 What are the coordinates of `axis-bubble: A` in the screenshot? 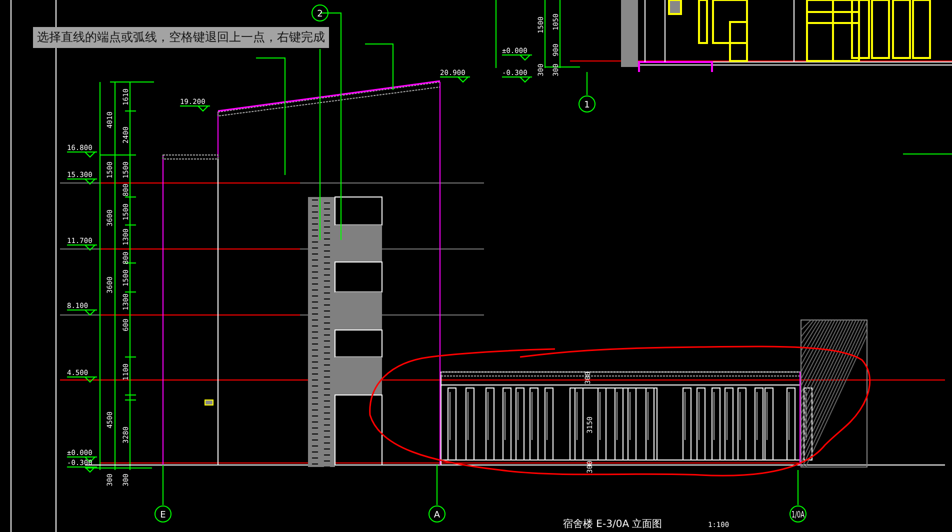 It's located at (437, 514).